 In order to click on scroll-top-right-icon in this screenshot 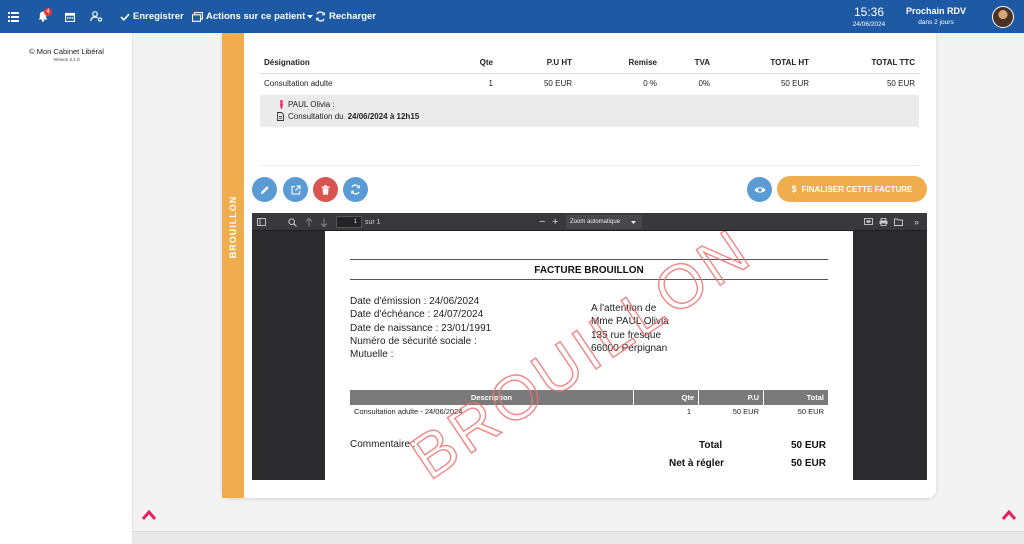, I will do `click(1009, 514)`.